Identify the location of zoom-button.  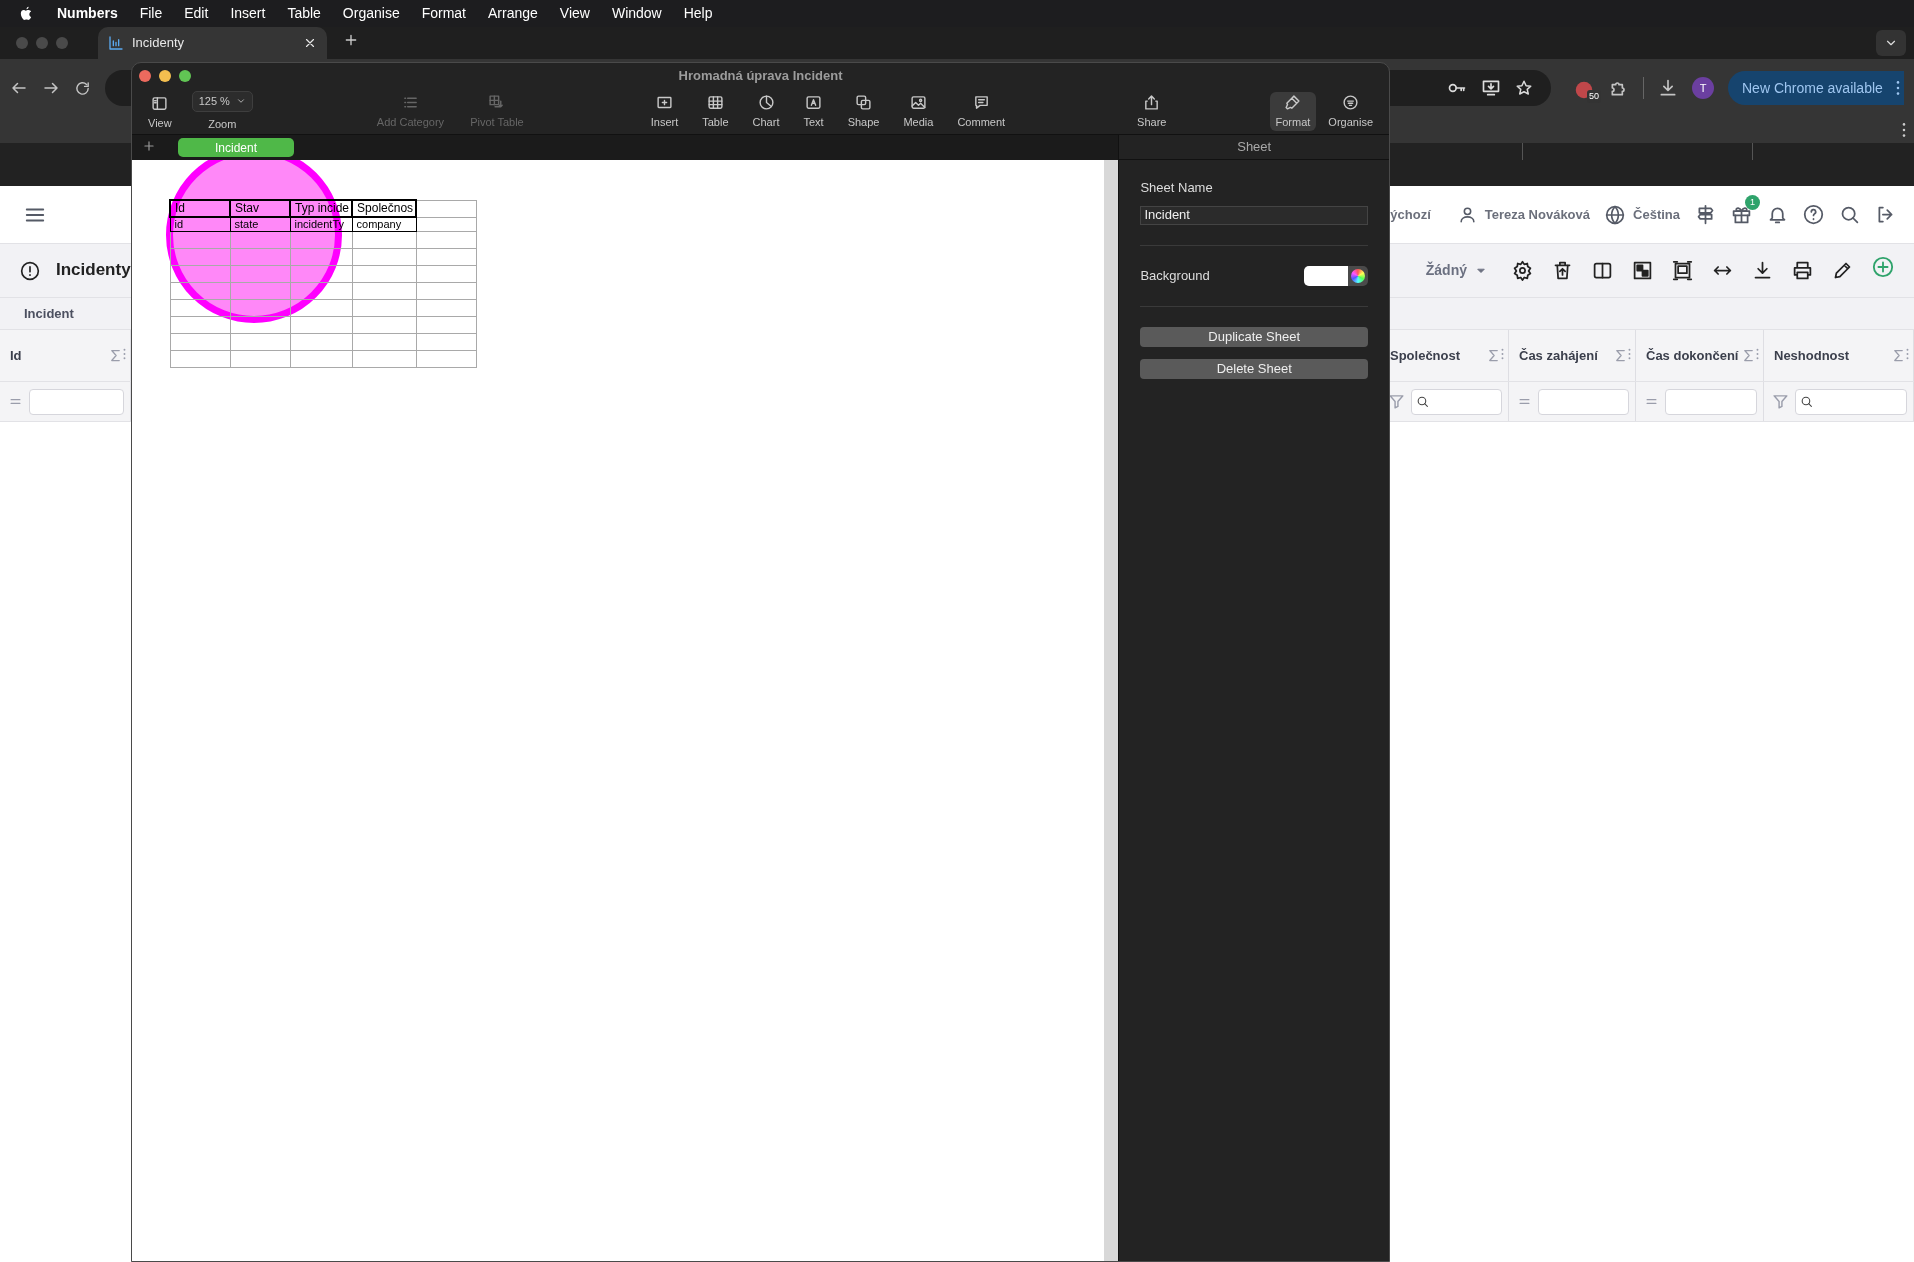
(185, 76).